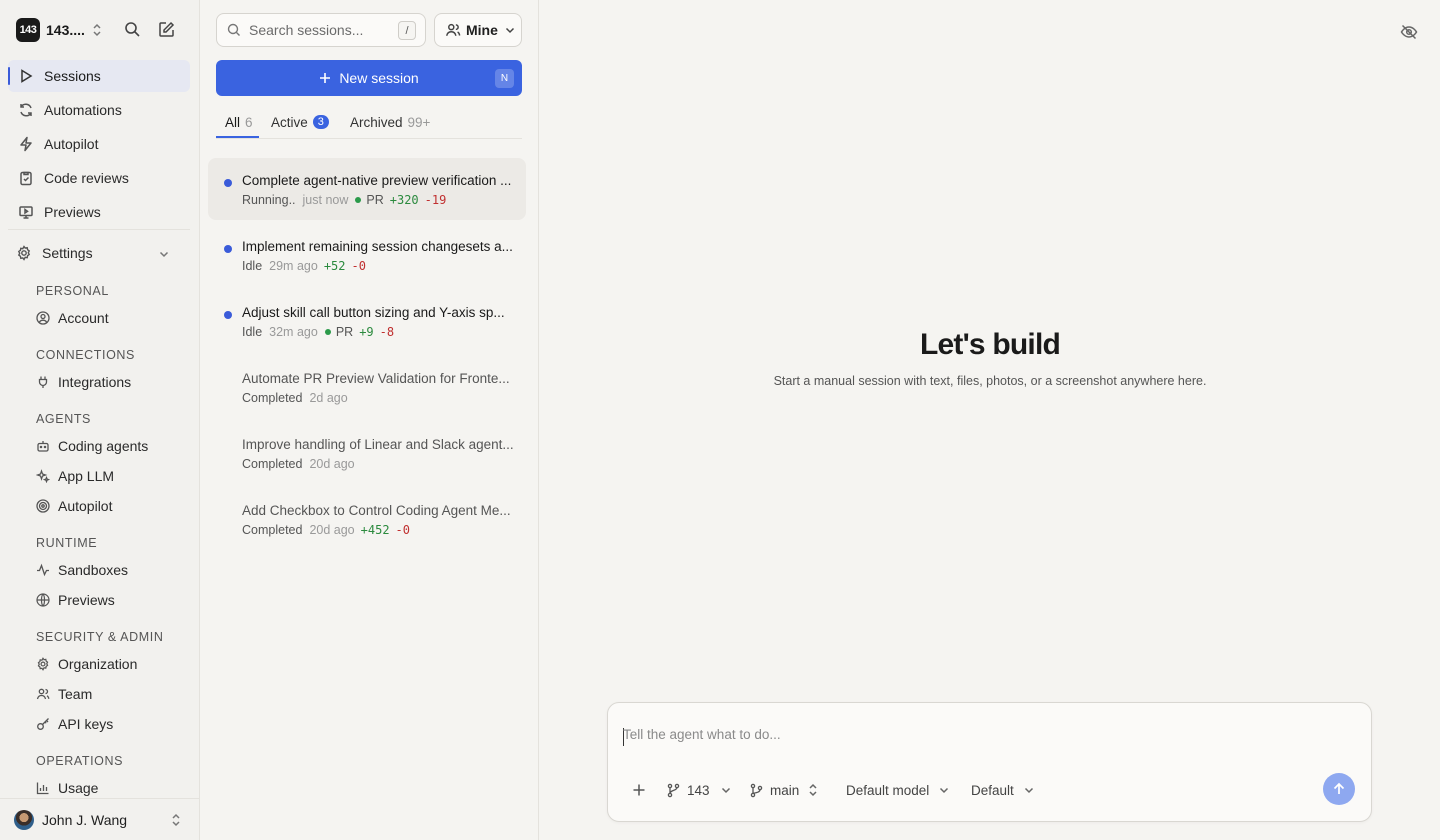  I want to click on composer: 143 main Default model Default, so click(989, 762).